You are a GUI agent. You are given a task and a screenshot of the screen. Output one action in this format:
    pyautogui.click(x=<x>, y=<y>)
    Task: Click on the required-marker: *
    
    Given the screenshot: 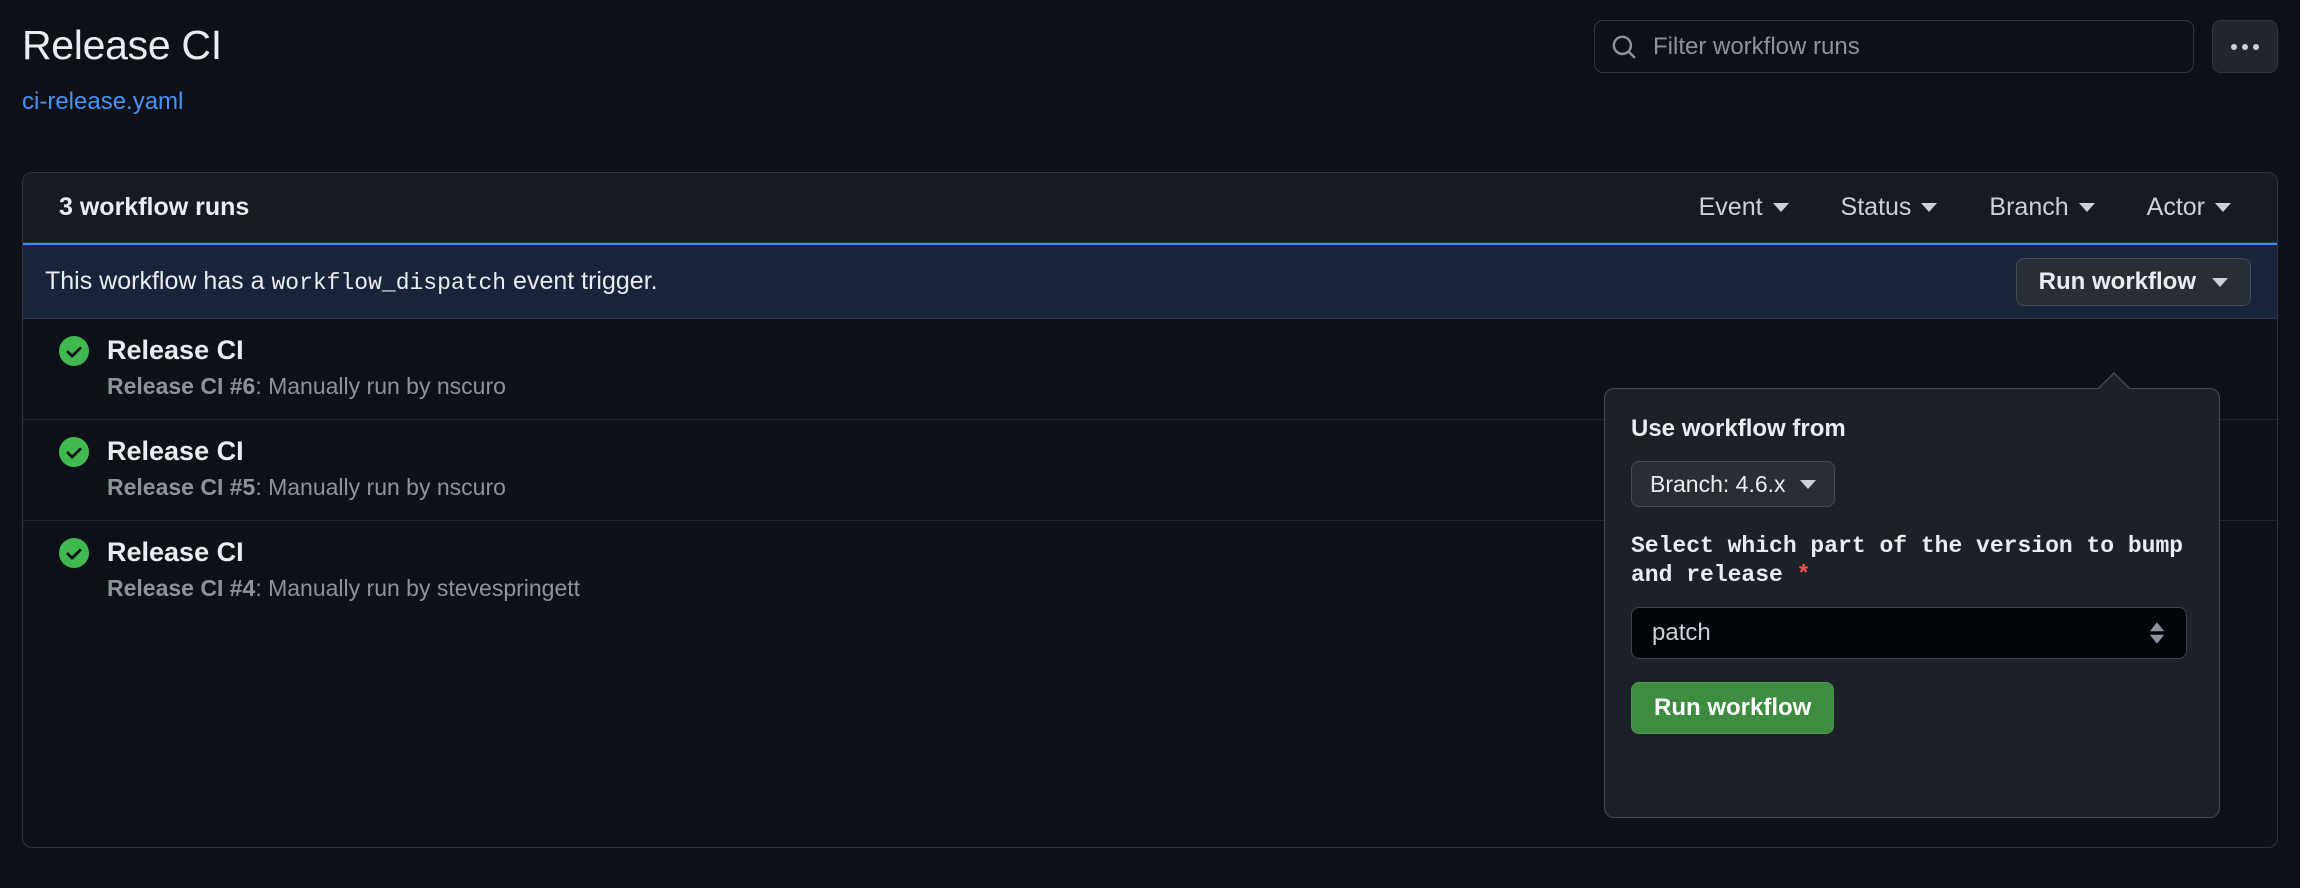 What is the action you would take?
    pyautogui.click(x=1803, y=575)
    